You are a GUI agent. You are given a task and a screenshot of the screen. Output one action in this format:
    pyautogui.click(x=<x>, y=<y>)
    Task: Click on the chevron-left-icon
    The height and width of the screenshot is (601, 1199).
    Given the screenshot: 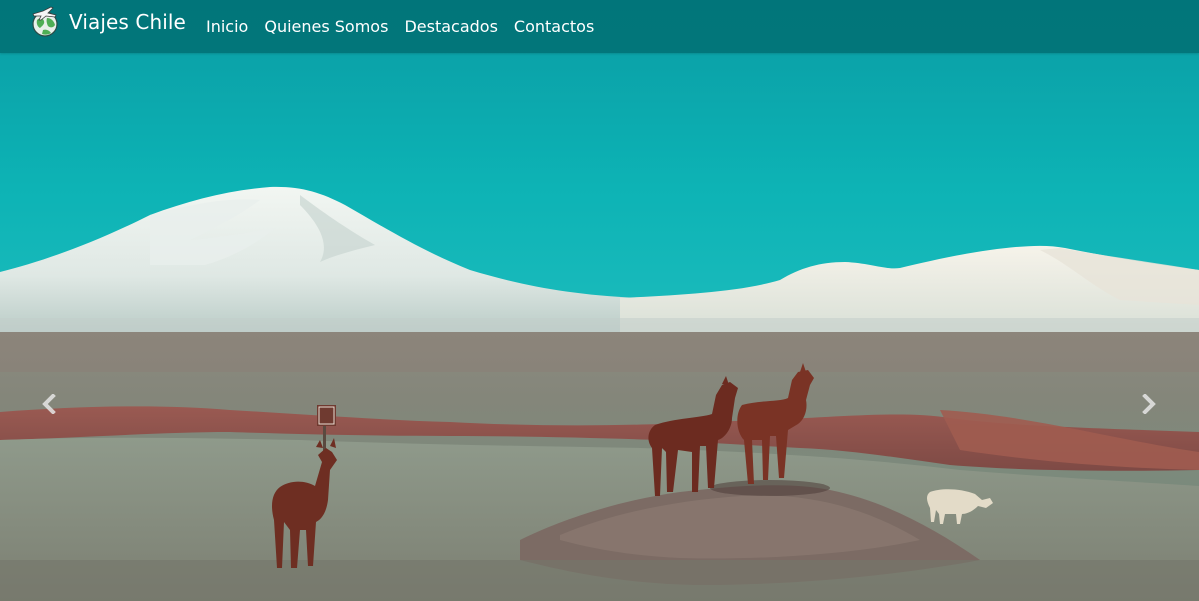 What is the action you would take?
    pyautogui.click(x=49, y=405)
    